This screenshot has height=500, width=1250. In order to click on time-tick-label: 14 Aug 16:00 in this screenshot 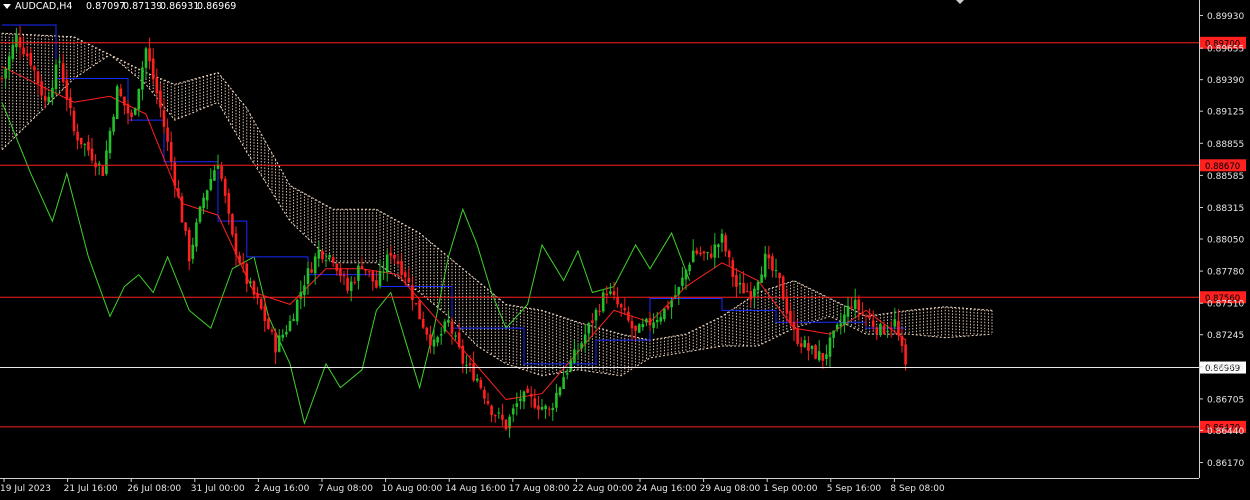, I will do `click(475, 489)`.